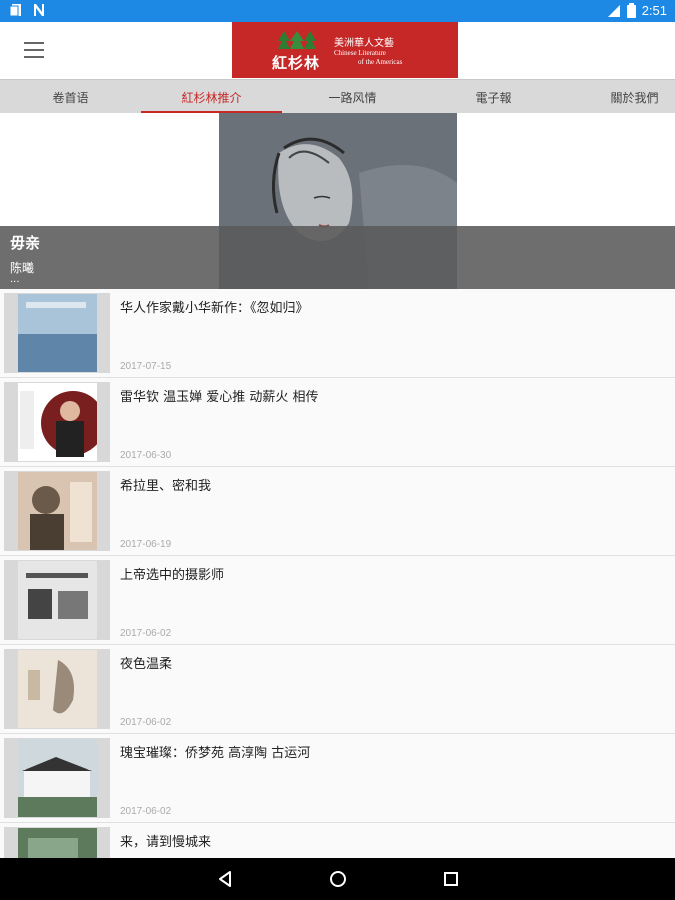 The width and height of the screenshot is (675, 900). What do you see at coordinates (337, 840) in the screenshot?
I see `list-item: 来，请到慢城来` at bounding box center [337, 840].